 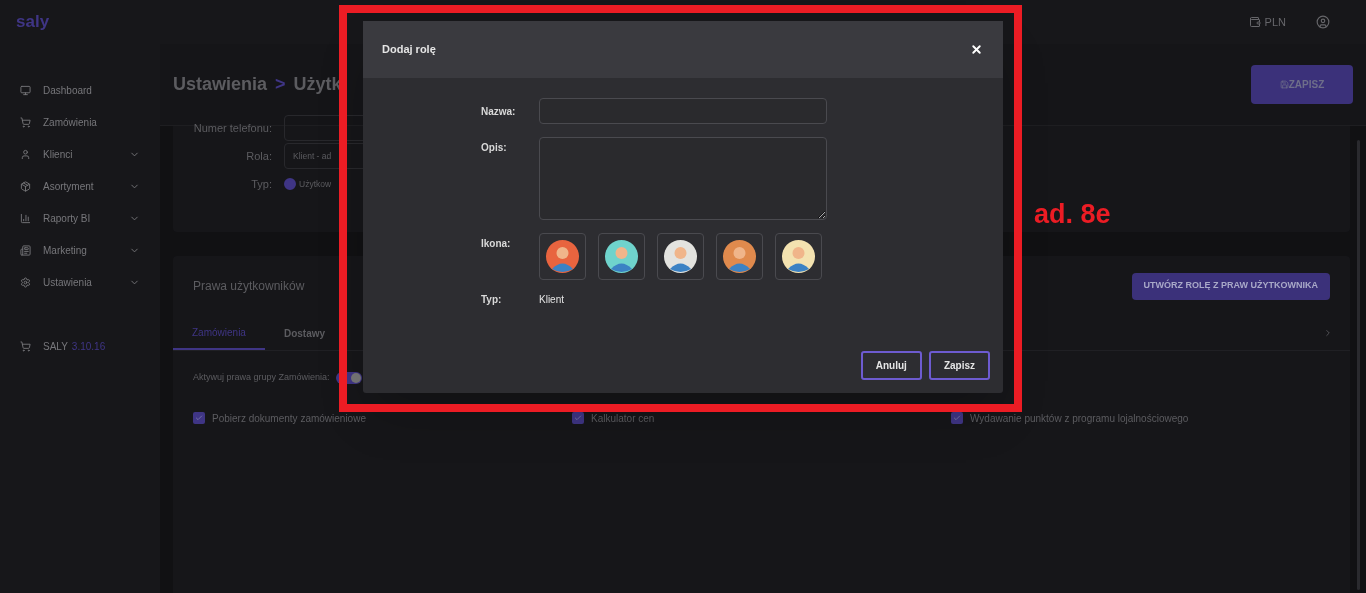 I want to click on radio-option: Użytkow, so click(x=308, y=184).